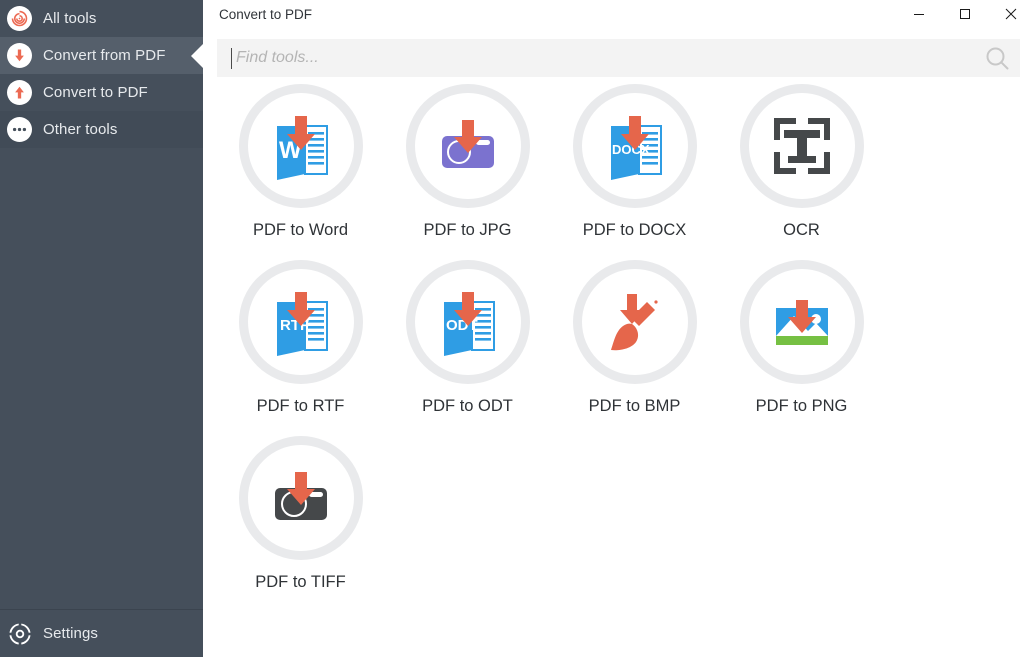 The height and width of the screenshot is (657, 1034). Describe the element at coordinates (603, 58) in the screenshot. I see `search-input` at that location.